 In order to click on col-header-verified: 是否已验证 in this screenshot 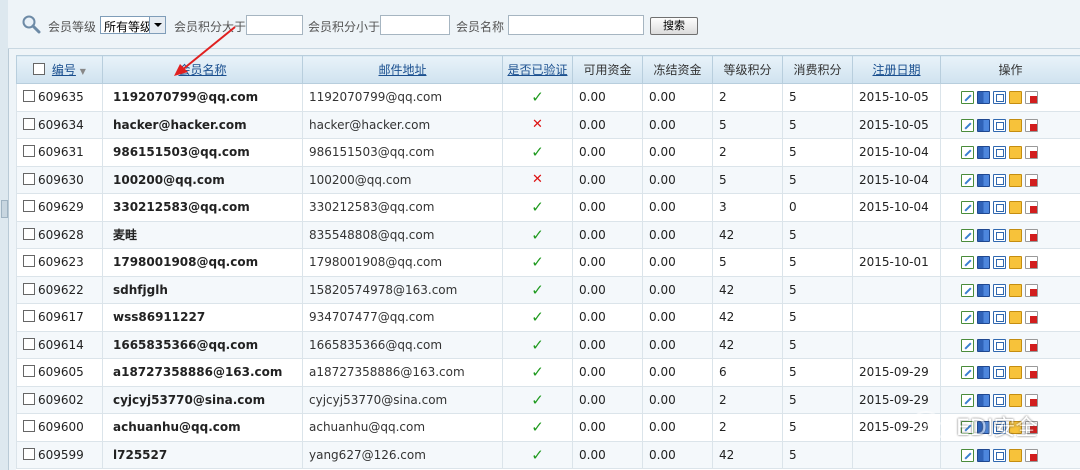, I will do `click(537, 69)`.